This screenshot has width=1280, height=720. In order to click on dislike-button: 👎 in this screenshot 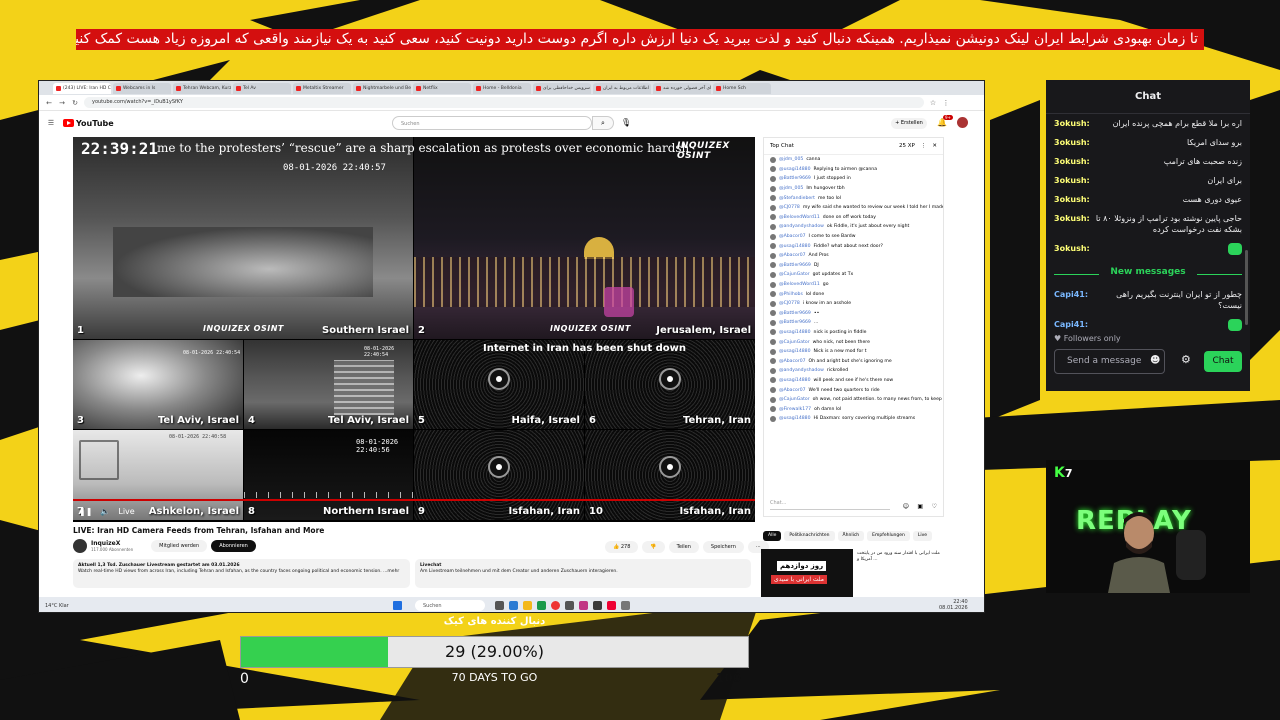, I will do `click(653, 547)`.